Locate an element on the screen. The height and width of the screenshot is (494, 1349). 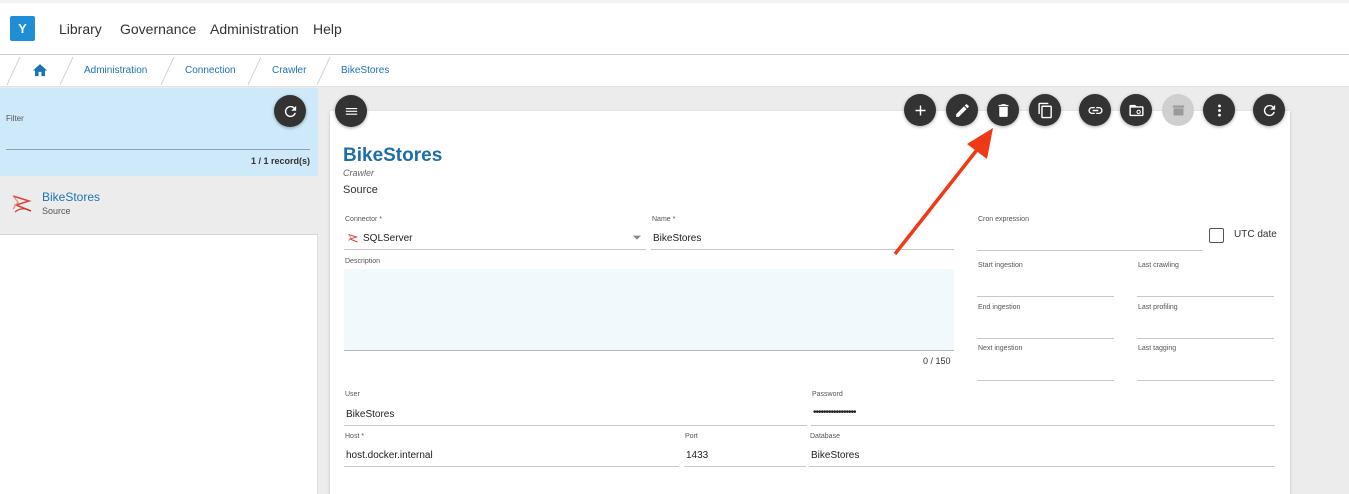
pencil-icon is located at coordinates (962, 110).